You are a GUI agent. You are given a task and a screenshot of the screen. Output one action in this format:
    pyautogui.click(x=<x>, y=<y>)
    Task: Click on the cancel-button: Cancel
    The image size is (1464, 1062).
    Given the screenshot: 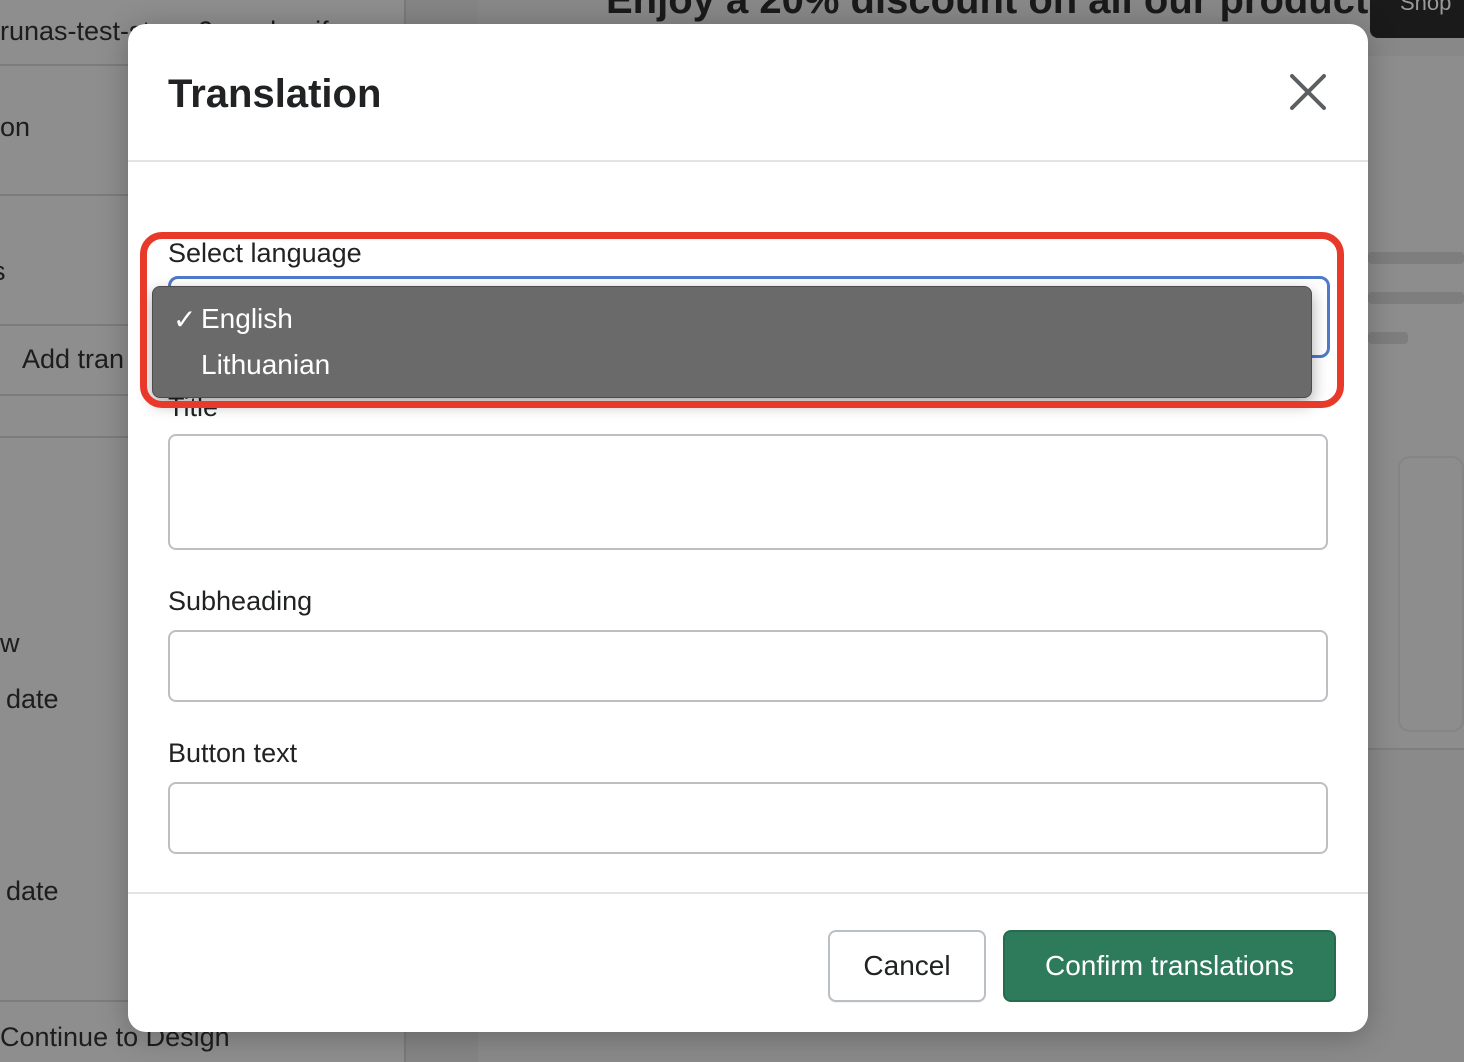 What is the action you would take?
    pyautogui.click(x=907, y=966)
    